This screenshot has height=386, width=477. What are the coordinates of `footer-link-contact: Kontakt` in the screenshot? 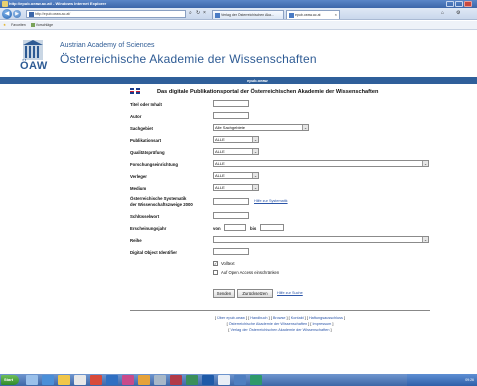 It's located at (297, 318).